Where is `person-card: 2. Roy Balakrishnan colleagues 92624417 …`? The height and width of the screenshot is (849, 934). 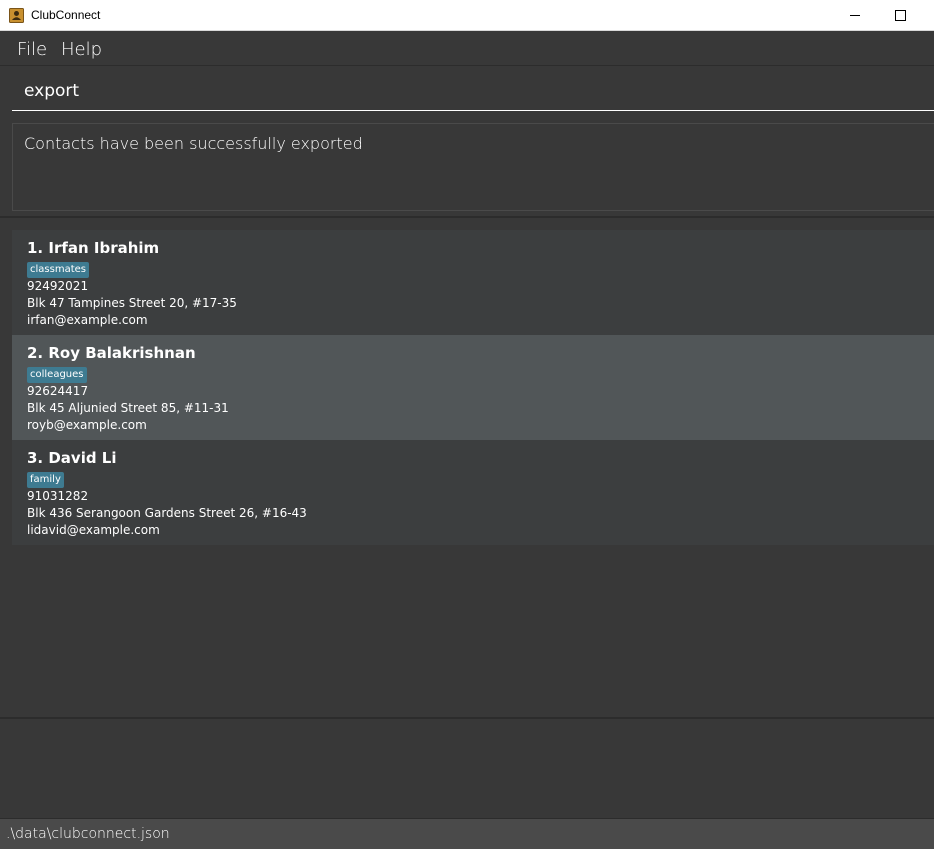 person-card: 2. Roy Balakrishnan colleagues 92624417 … is located at coordinates (473, 387).